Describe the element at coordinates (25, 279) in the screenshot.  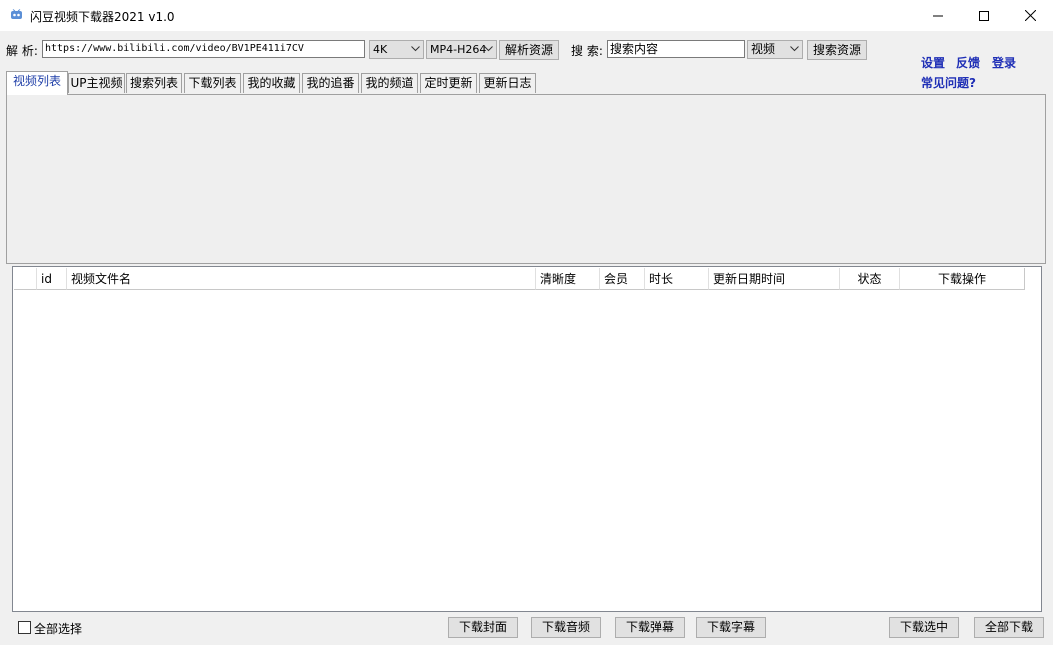
I see `column-header-select` at that location.